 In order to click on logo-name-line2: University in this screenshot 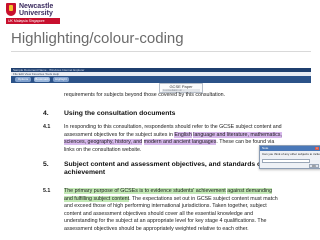, I will do `click(36, 13)`.